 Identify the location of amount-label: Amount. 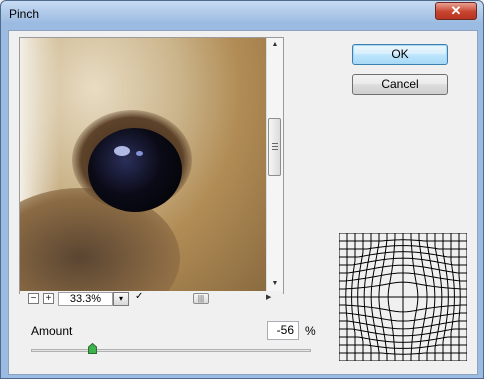
(52, 331).